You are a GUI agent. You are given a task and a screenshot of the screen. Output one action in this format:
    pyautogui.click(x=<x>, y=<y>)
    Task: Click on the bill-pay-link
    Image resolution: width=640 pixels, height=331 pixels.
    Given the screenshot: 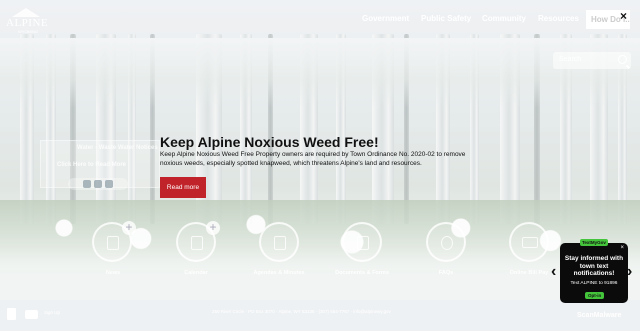 What is the action you would take?
    pyautogui.click(x=529, y=242)
    